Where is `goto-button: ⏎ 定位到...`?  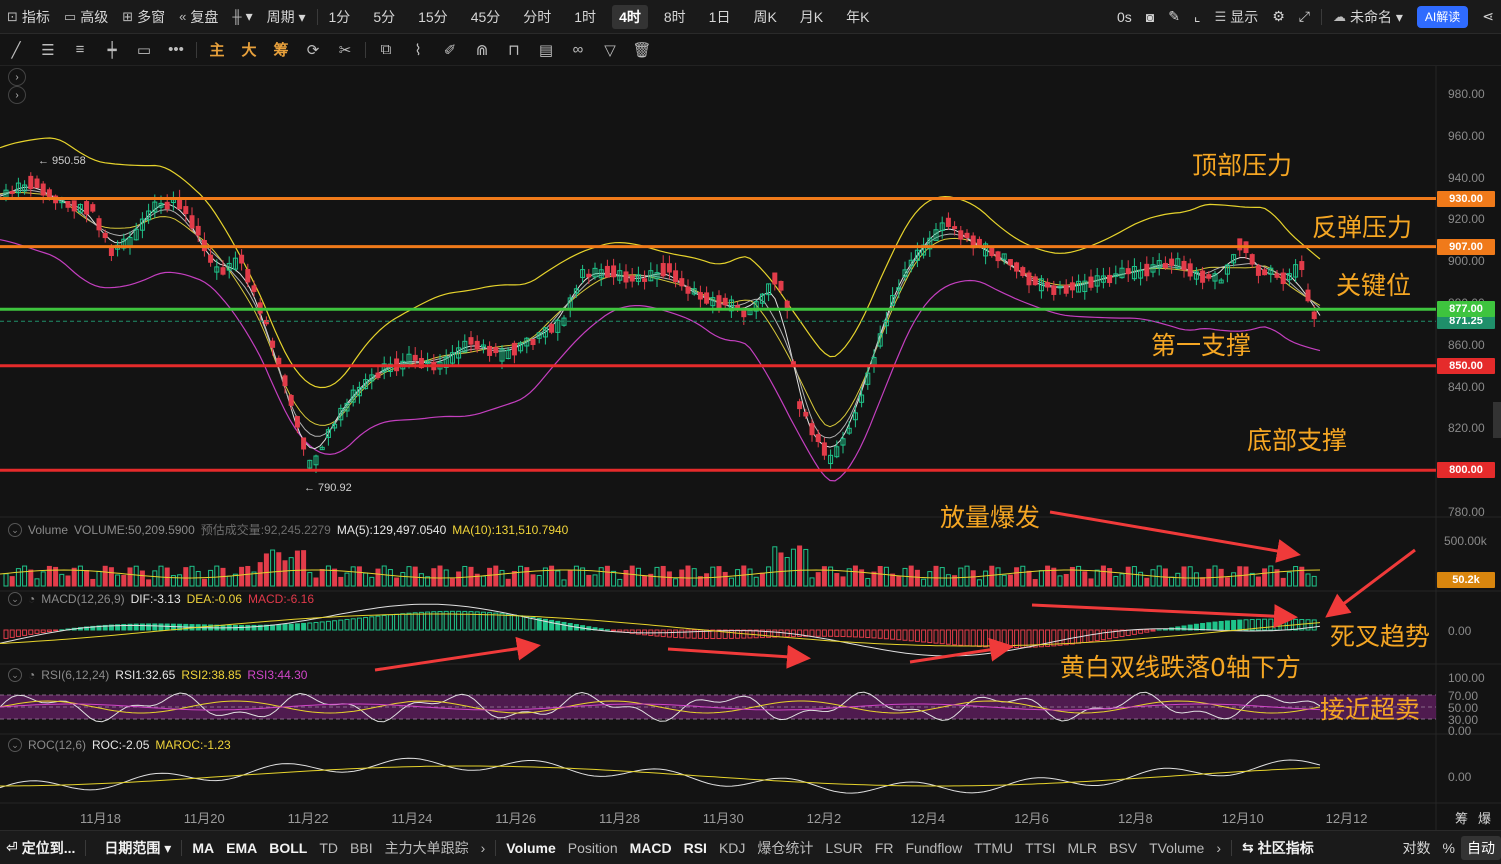
goto-button: ⏎ 定位到... is located at coordinates (40, 848).